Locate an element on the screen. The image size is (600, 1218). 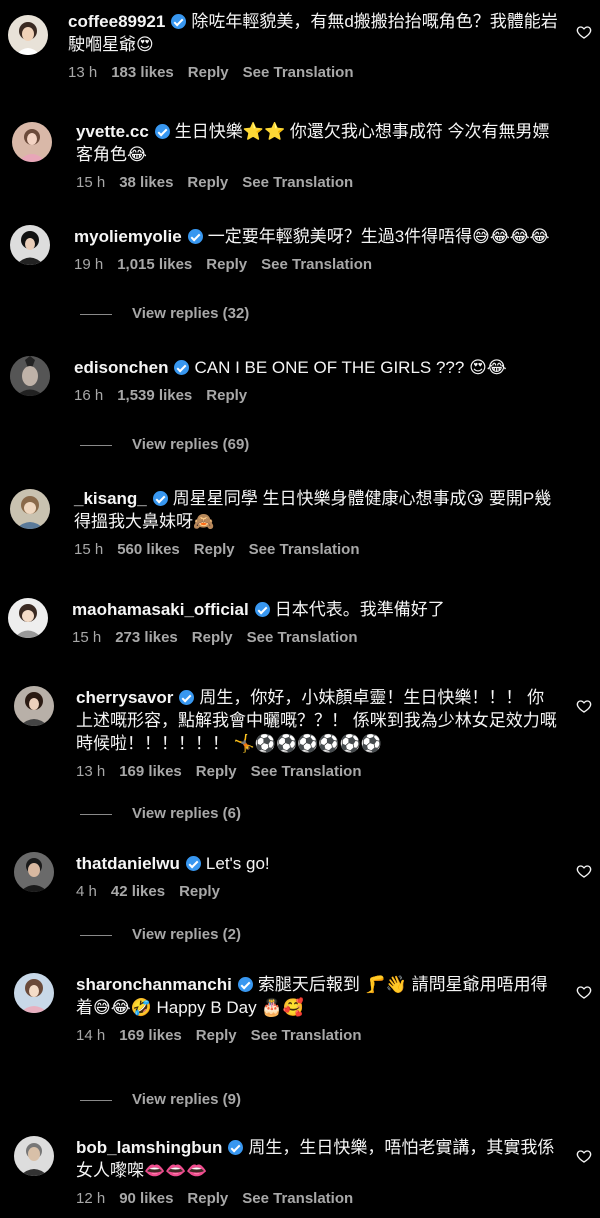
view-replies-button: View replies (32) is located at coordinates (164, 313).